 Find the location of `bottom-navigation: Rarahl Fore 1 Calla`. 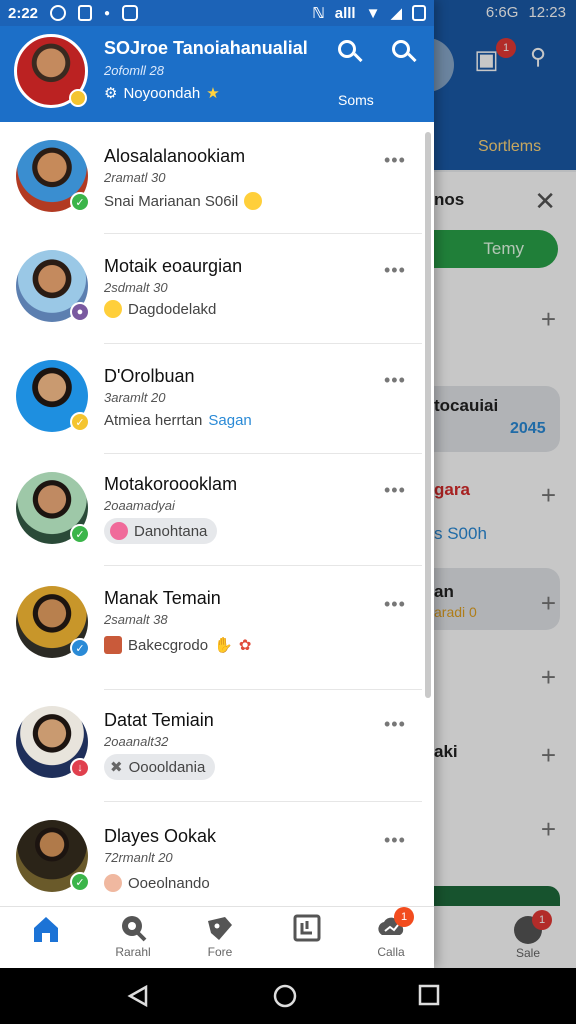

bottom-navigation: Rarahl Fore 1 Calla is located at coordinates (217, 937).